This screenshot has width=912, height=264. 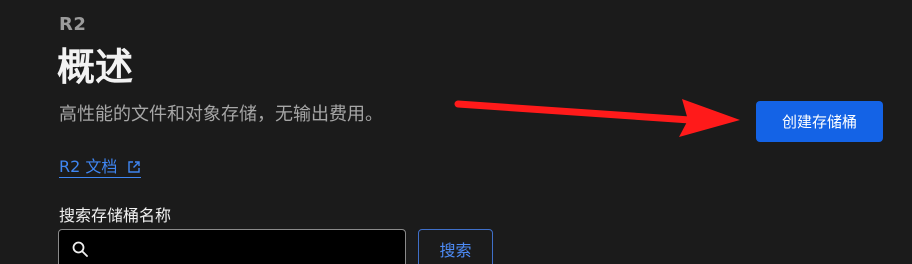 I want to click on search-label: 搜索存储桶名称, so click(x=115, y=215).